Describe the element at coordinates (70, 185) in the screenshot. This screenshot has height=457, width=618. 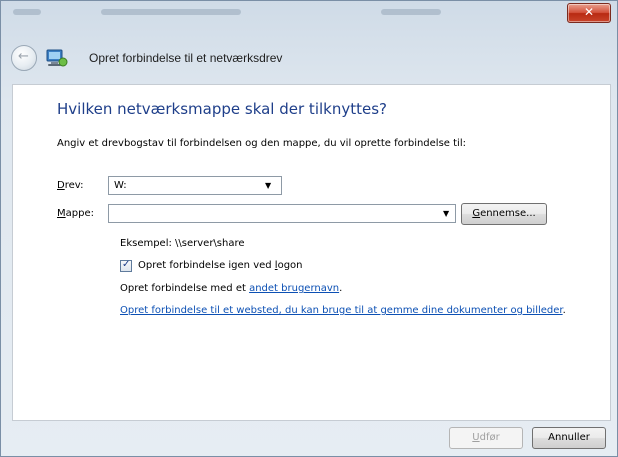
I see `drive-label: Drev:` at that location.